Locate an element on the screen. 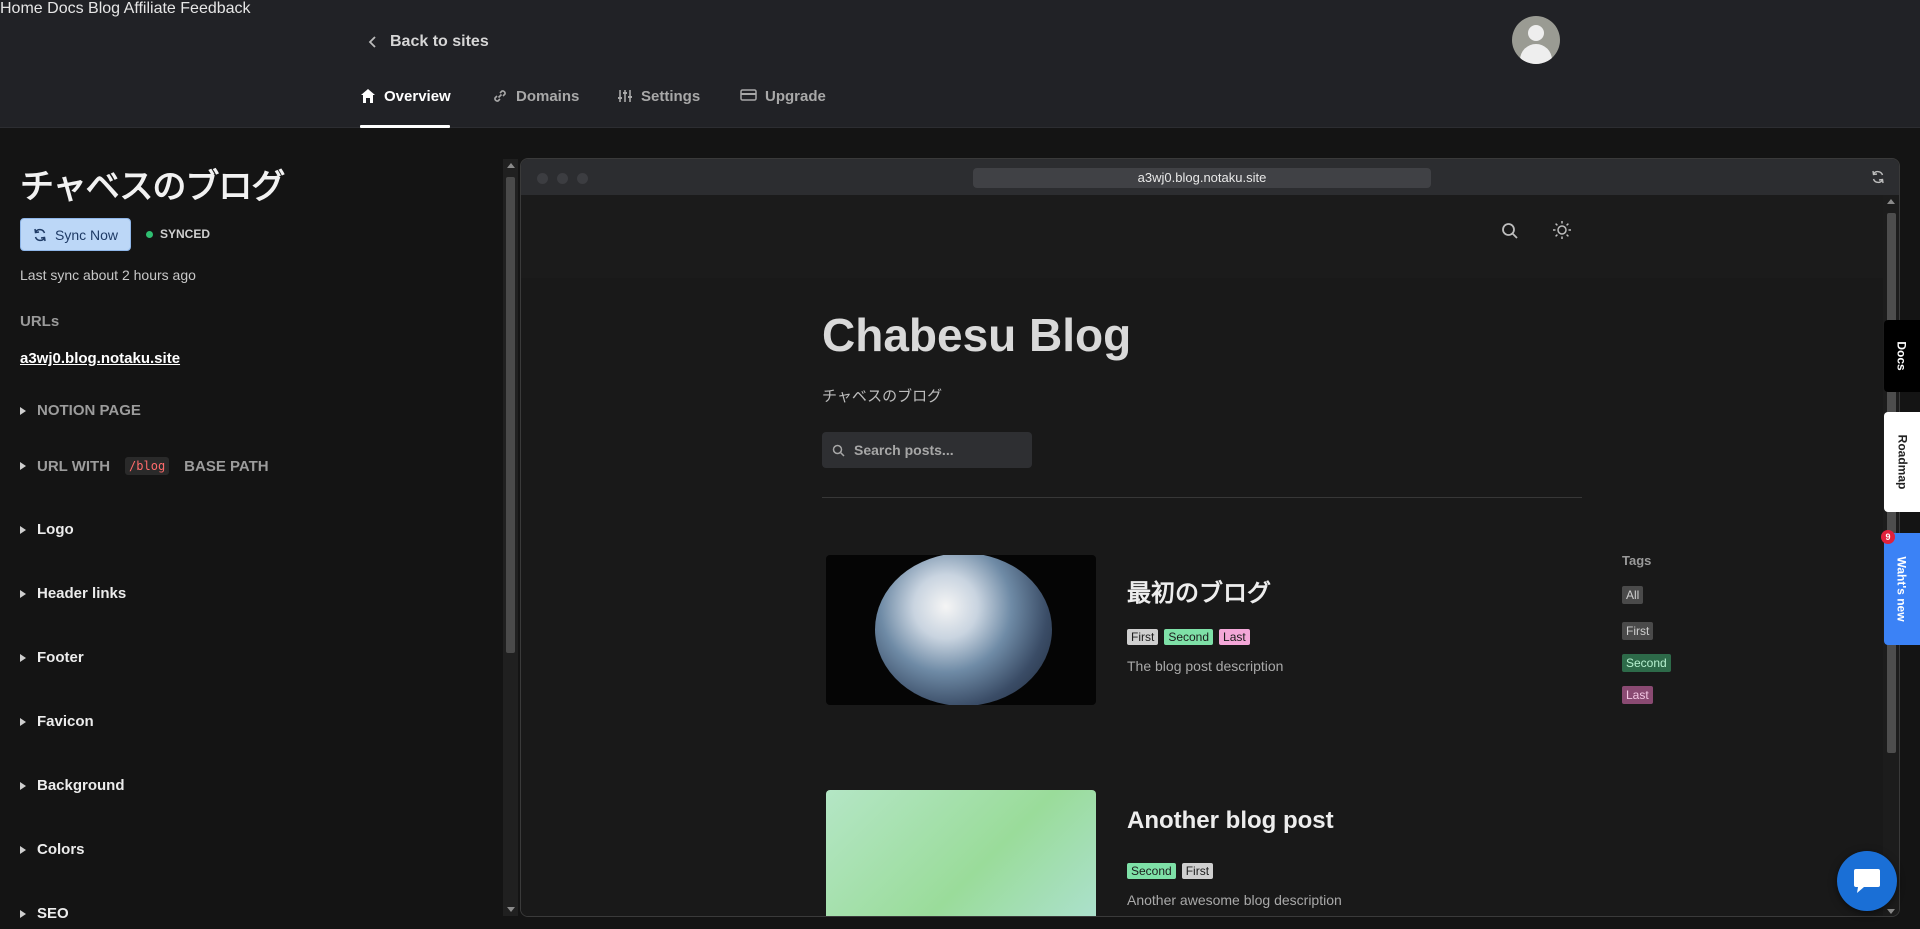 This screenshot has height=929, width=1920. tag-badge: Last is located at coordinates (1234, 637).